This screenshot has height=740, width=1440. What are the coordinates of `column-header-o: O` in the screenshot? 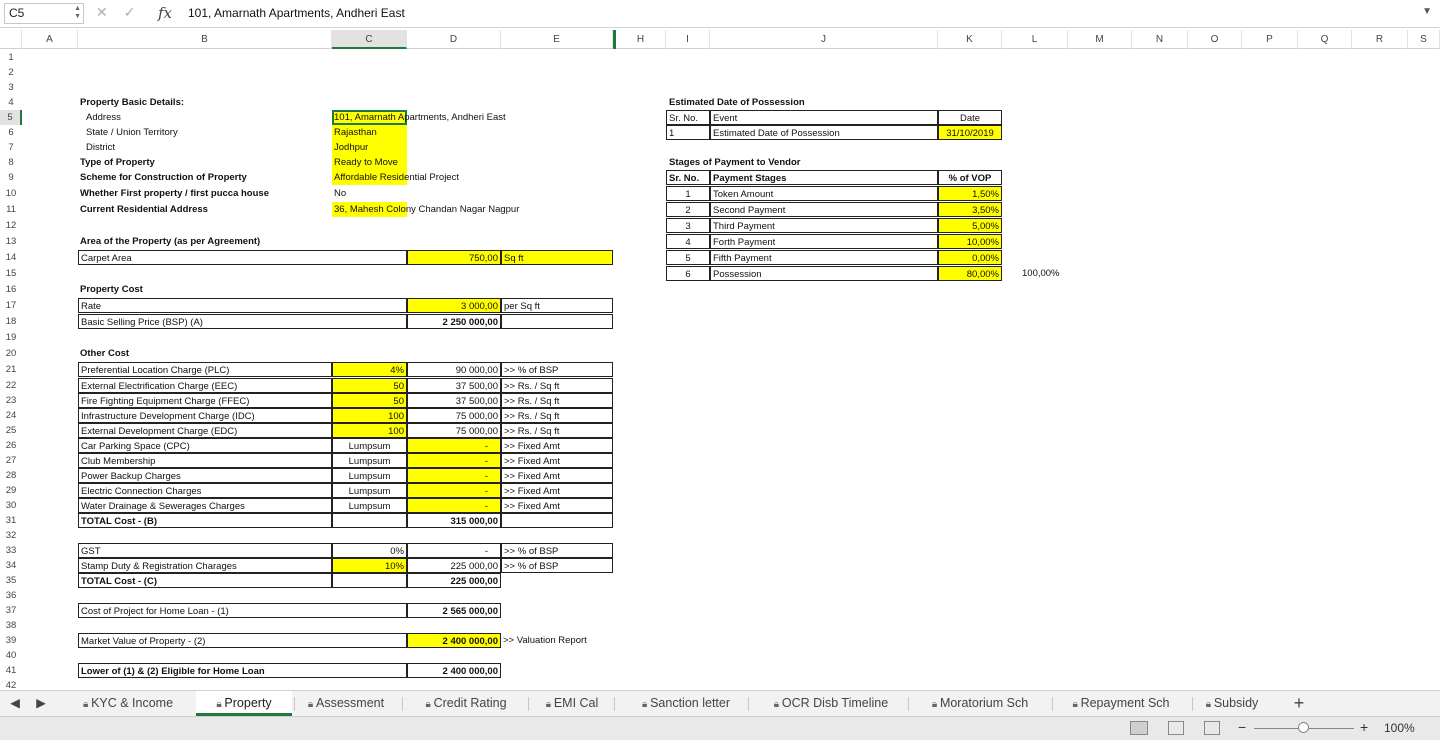 It's located at (1215, 39).